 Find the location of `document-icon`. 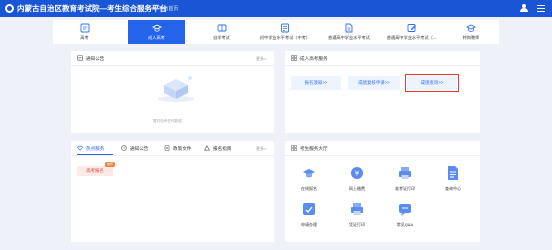

document-icon is located at coordinates (349, 28).